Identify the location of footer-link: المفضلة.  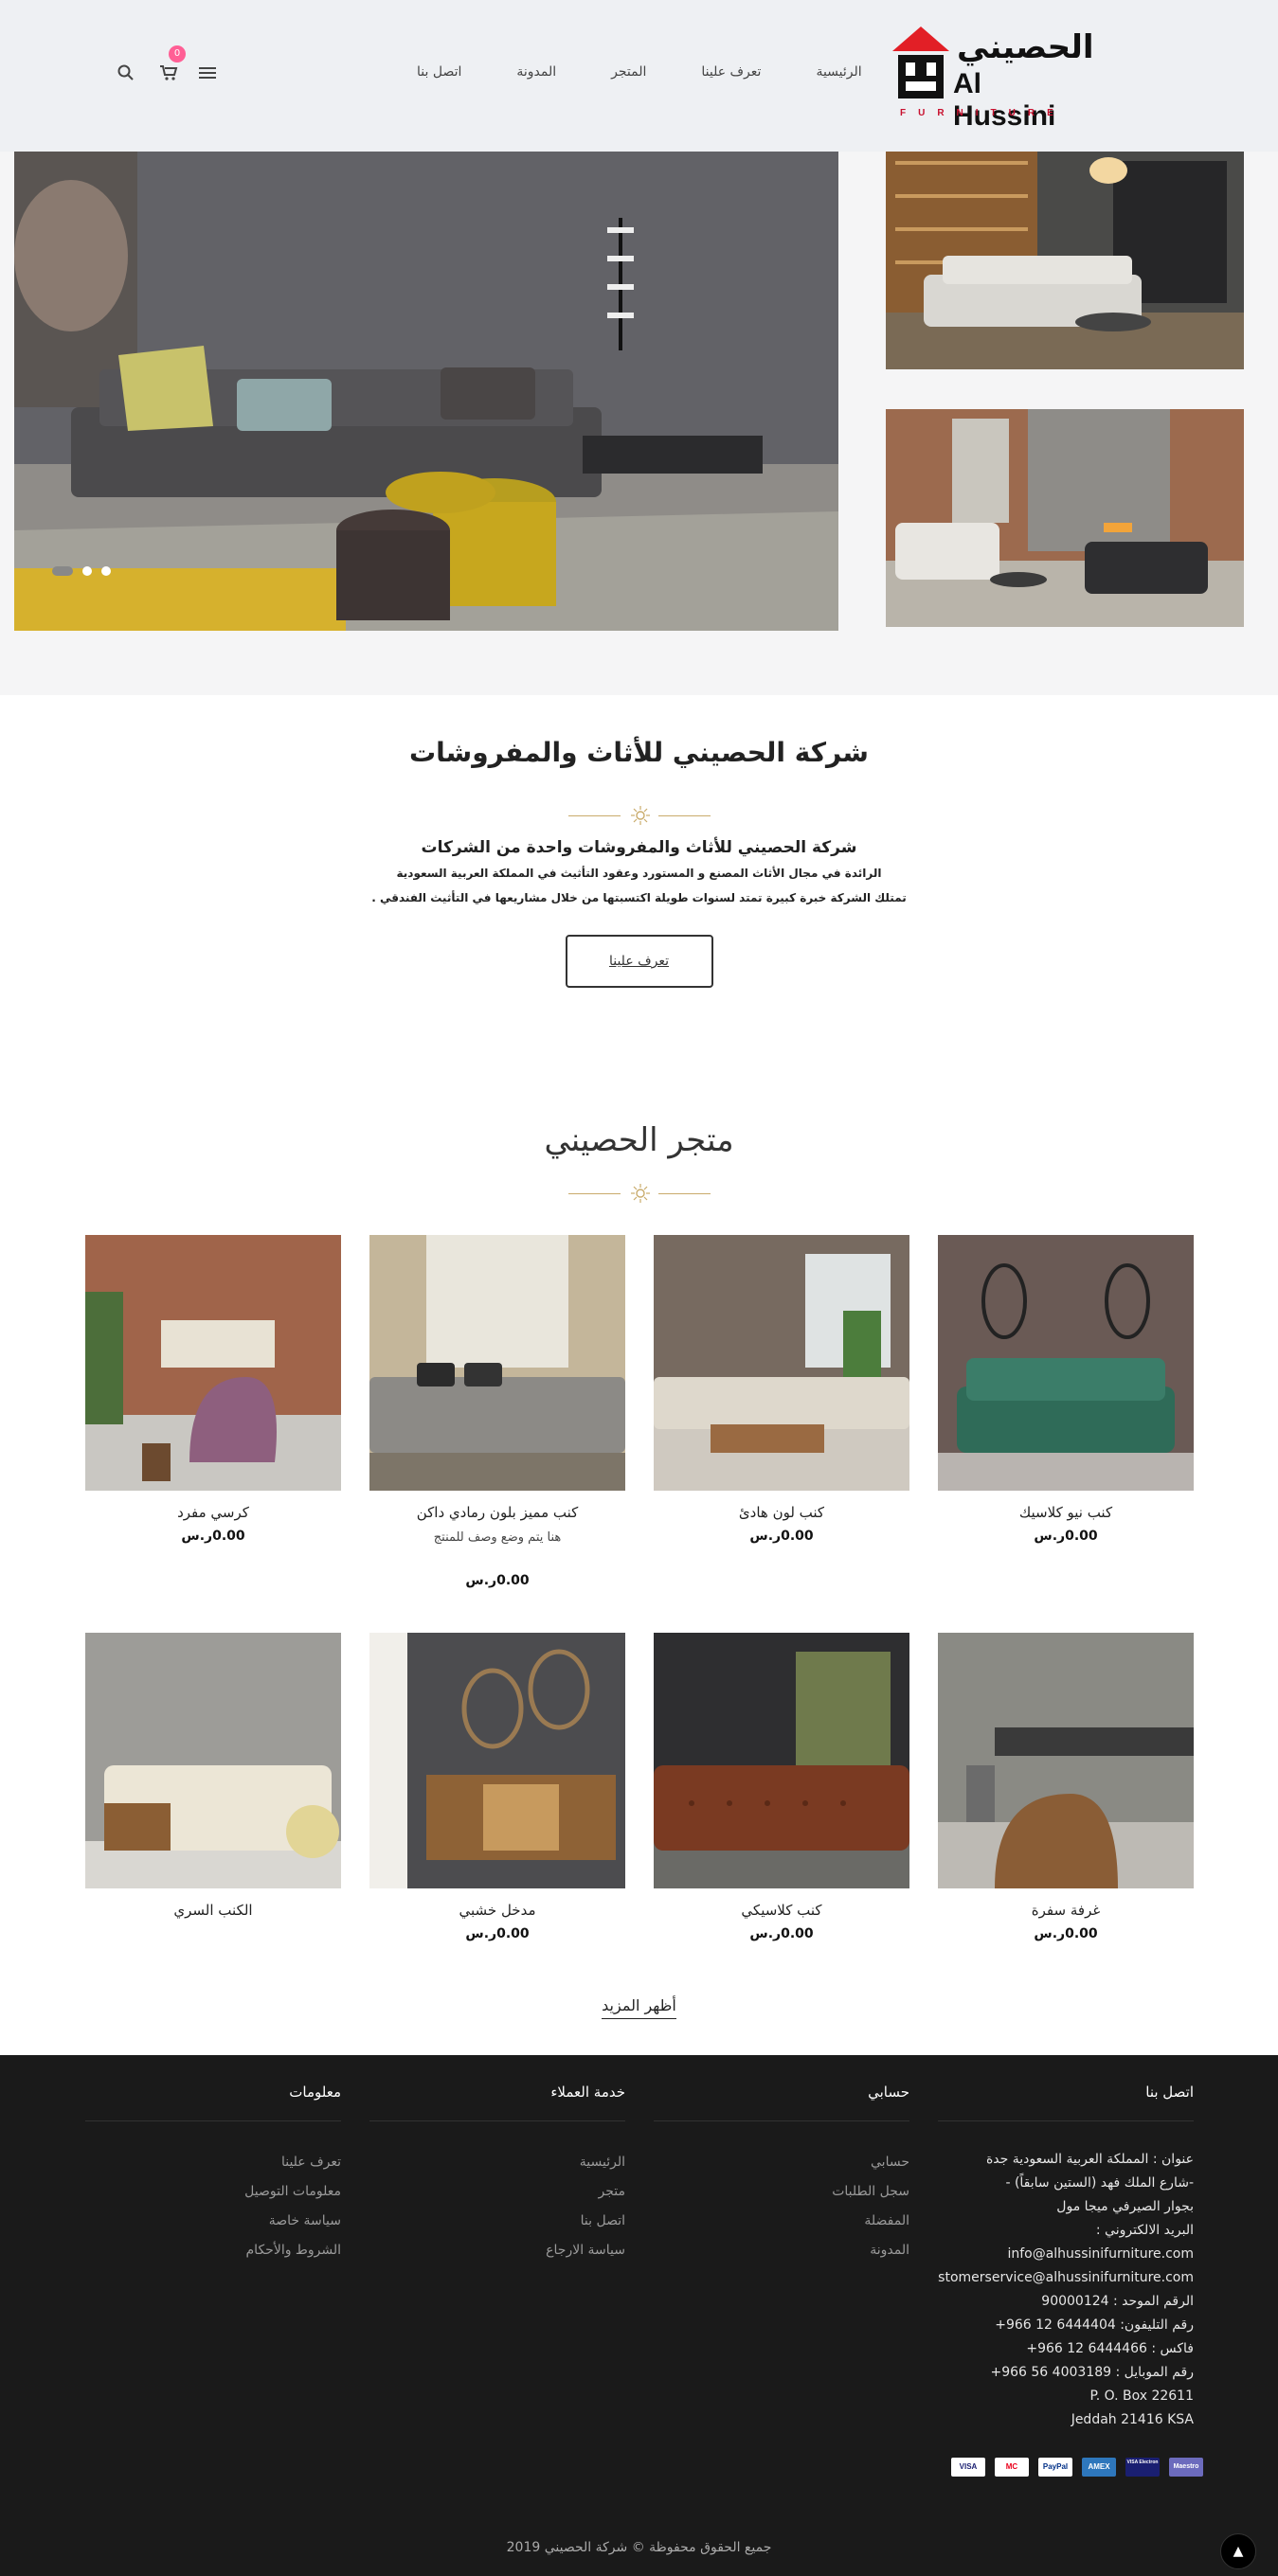
(781, 2221).